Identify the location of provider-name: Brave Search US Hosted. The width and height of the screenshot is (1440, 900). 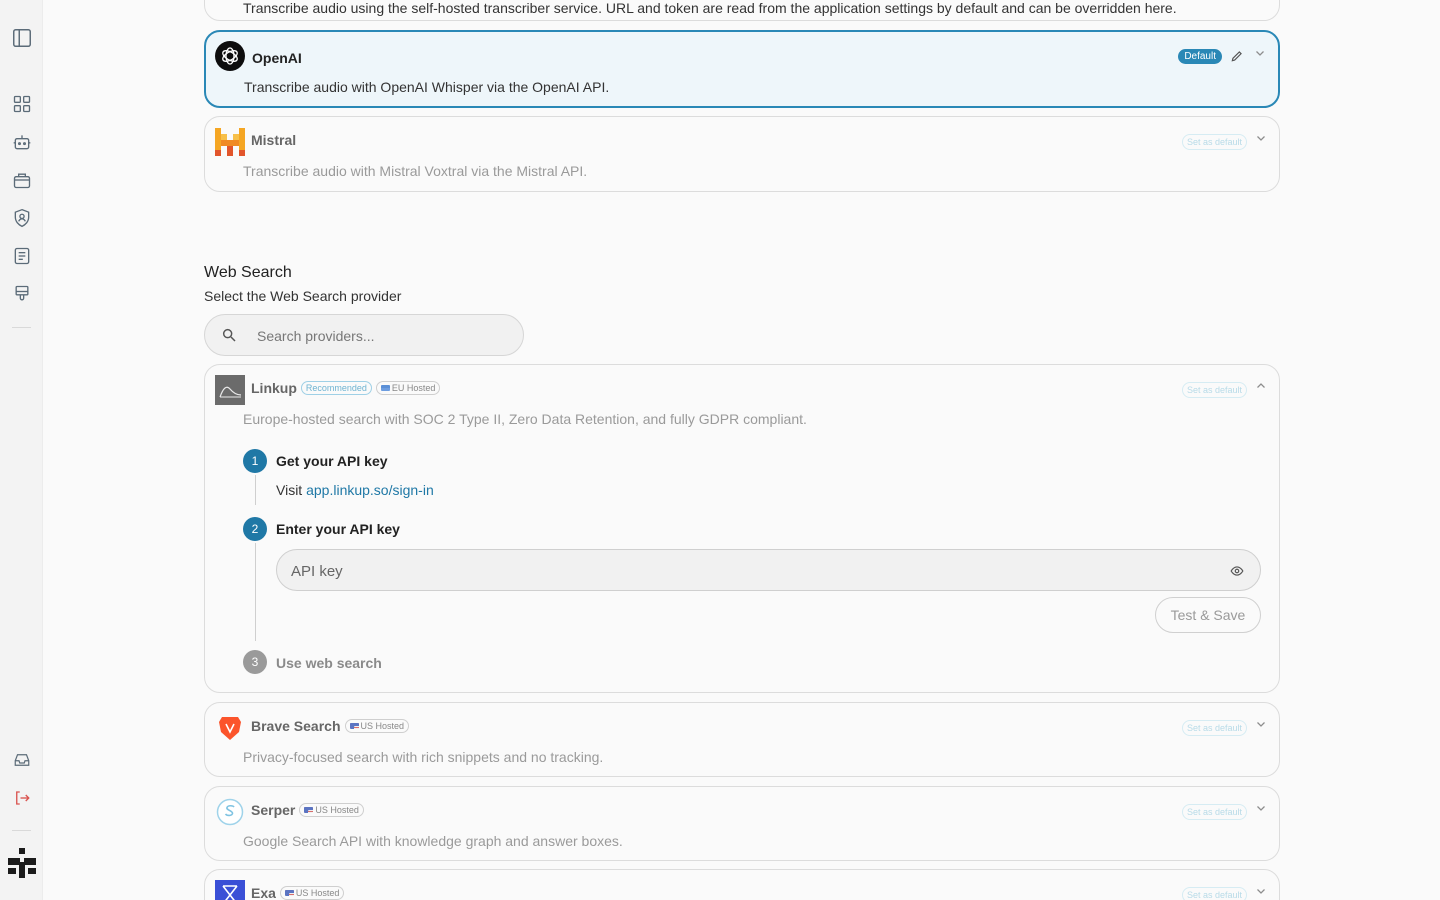
(330, 726).